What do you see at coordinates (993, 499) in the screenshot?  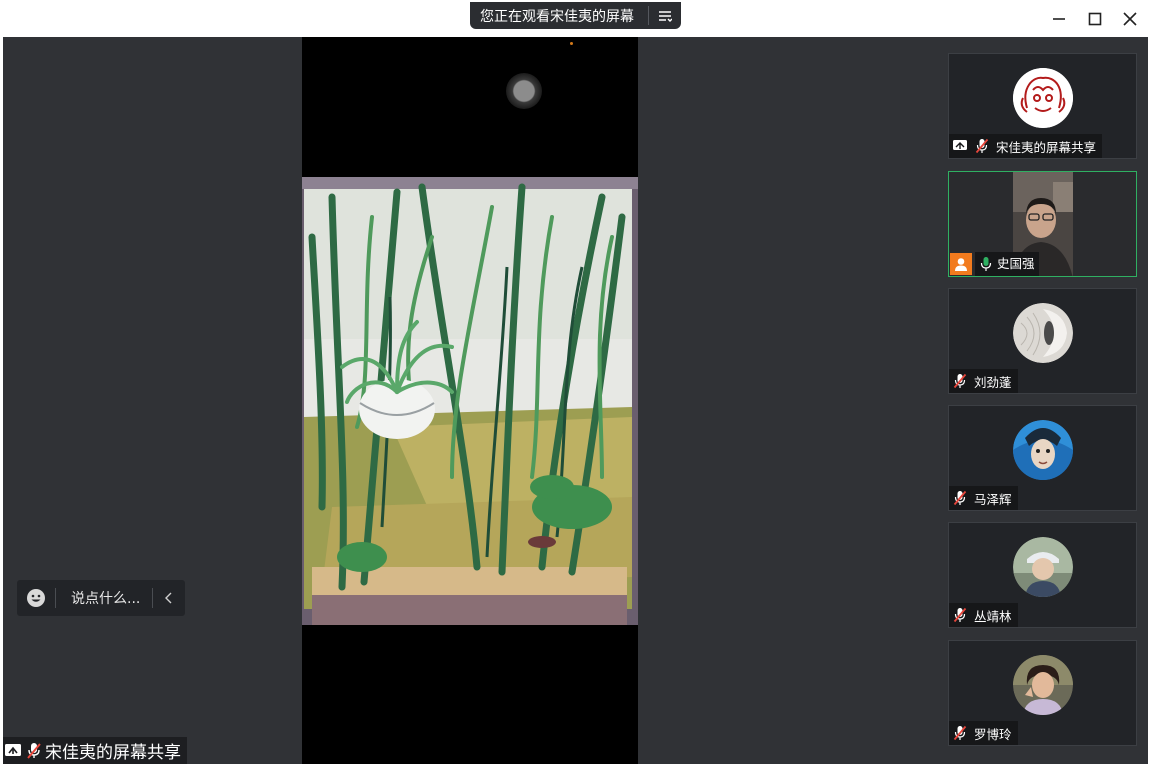 I see `participant-name: 马泽辉` at bounding box center [993, 499].